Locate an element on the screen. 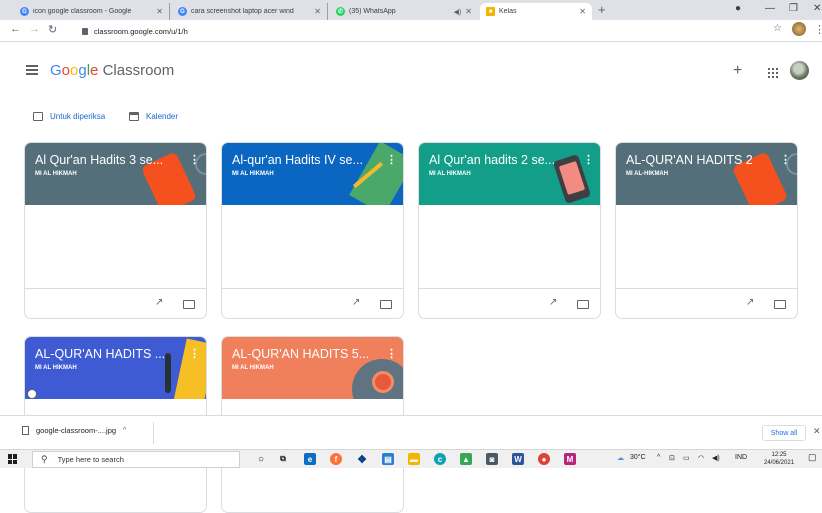 The height and width of the screenshot is (513, 822). tab-title: icon google classroom - Google is located at coordinates (82, 11).